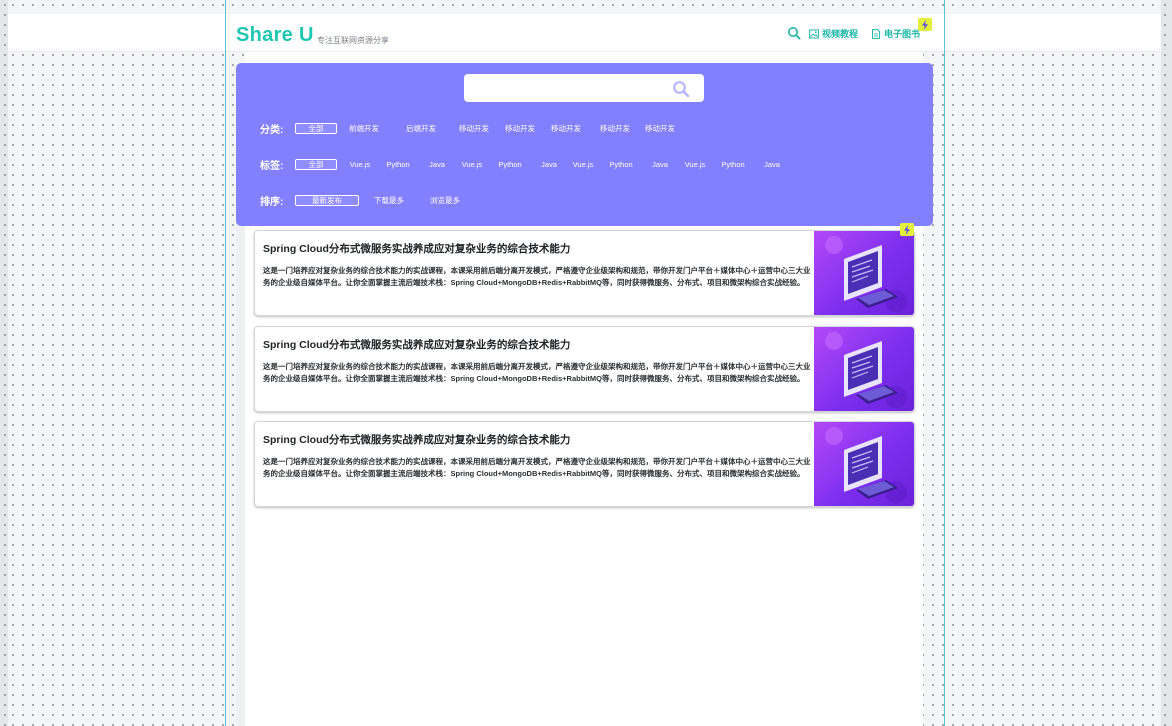 This screenshot has width=1172, height=726. I want to click on image-icon, so click(814, 33).